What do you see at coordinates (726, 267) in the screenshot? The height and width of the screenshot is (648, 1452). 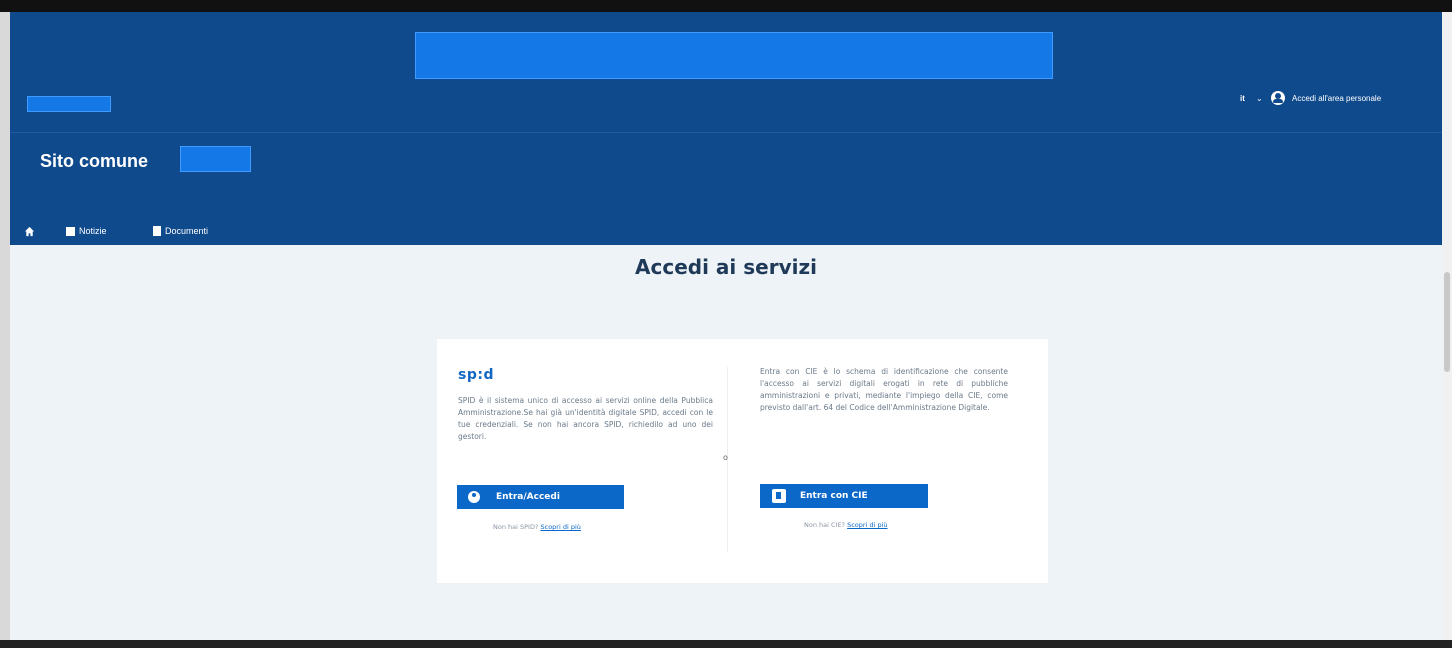 I see `page-title: Accedi ai servizi` at bounding box center [726, 267].